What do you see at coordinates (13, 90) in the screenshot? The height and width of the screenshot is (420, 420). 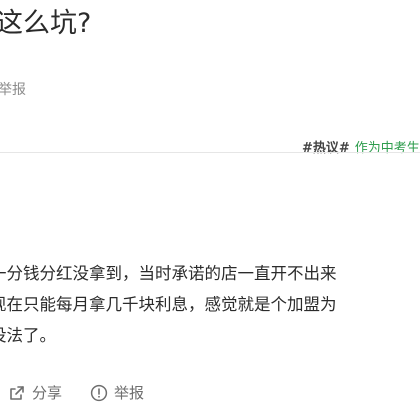 I see `report-link: 举报` at bounding box center [13, 90].